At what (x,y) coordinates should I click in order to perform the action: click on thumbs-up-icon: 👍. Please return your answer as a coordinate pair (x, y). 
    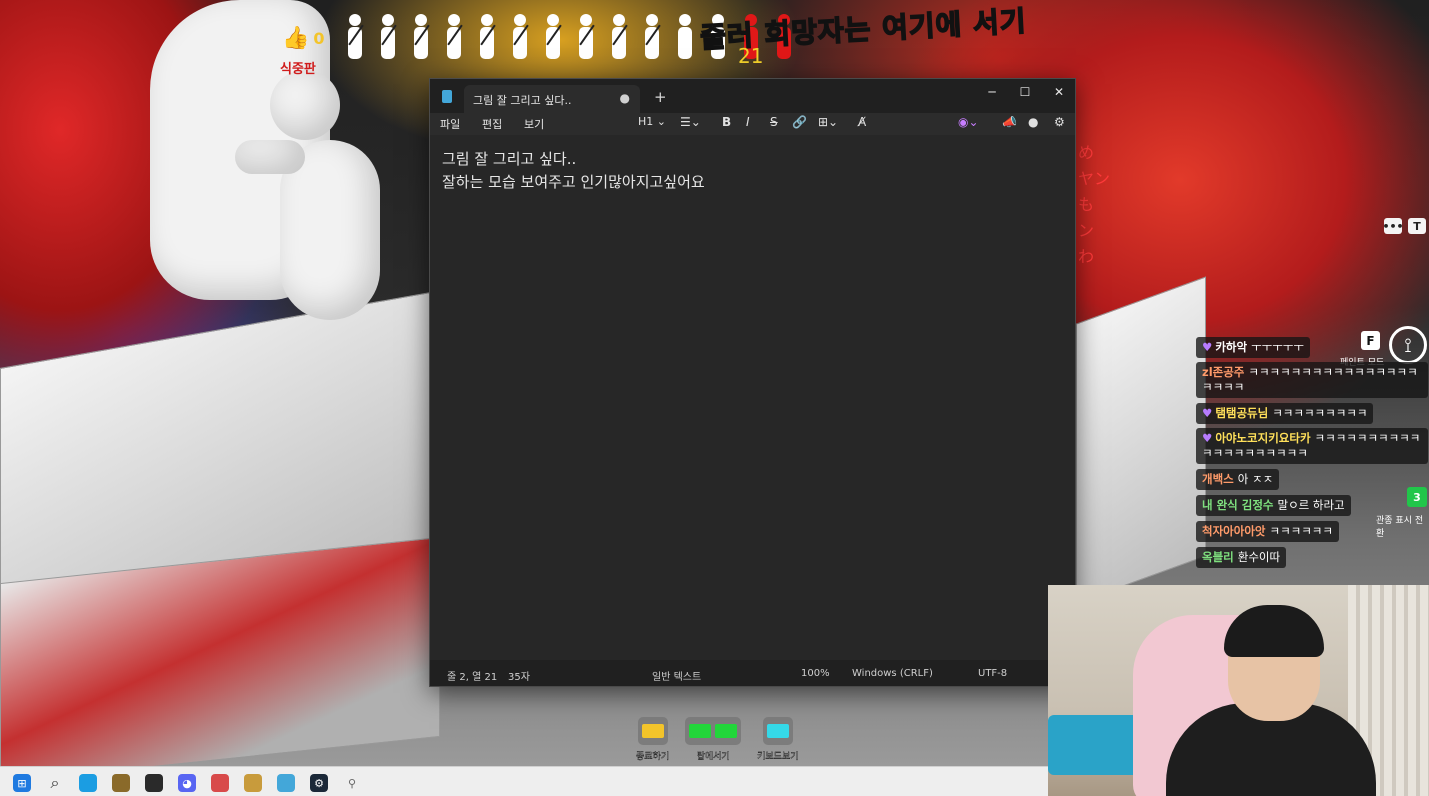
    Looking at the image, I should click on (296, 38).